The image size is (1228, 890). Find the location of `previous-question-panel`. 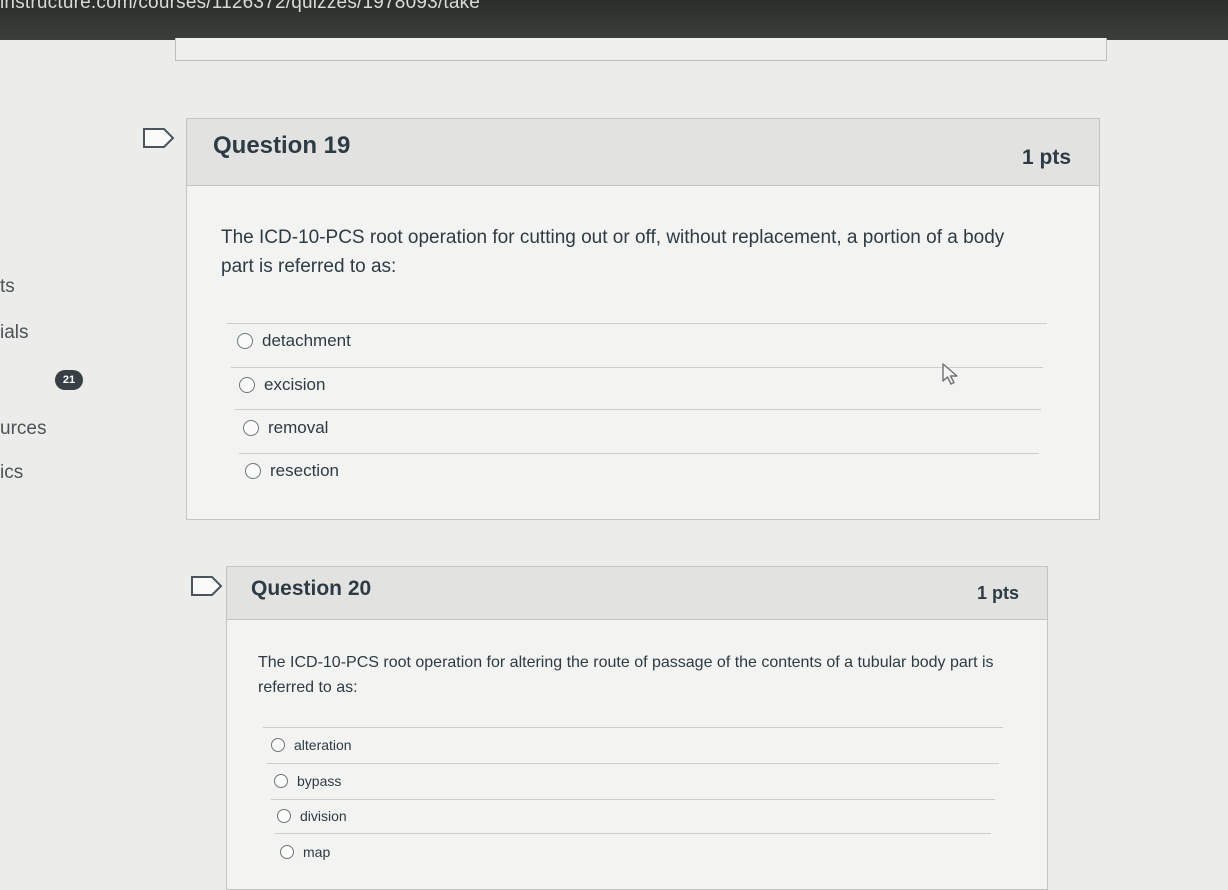

previous-question-panel is located at coordinates (641, 49).